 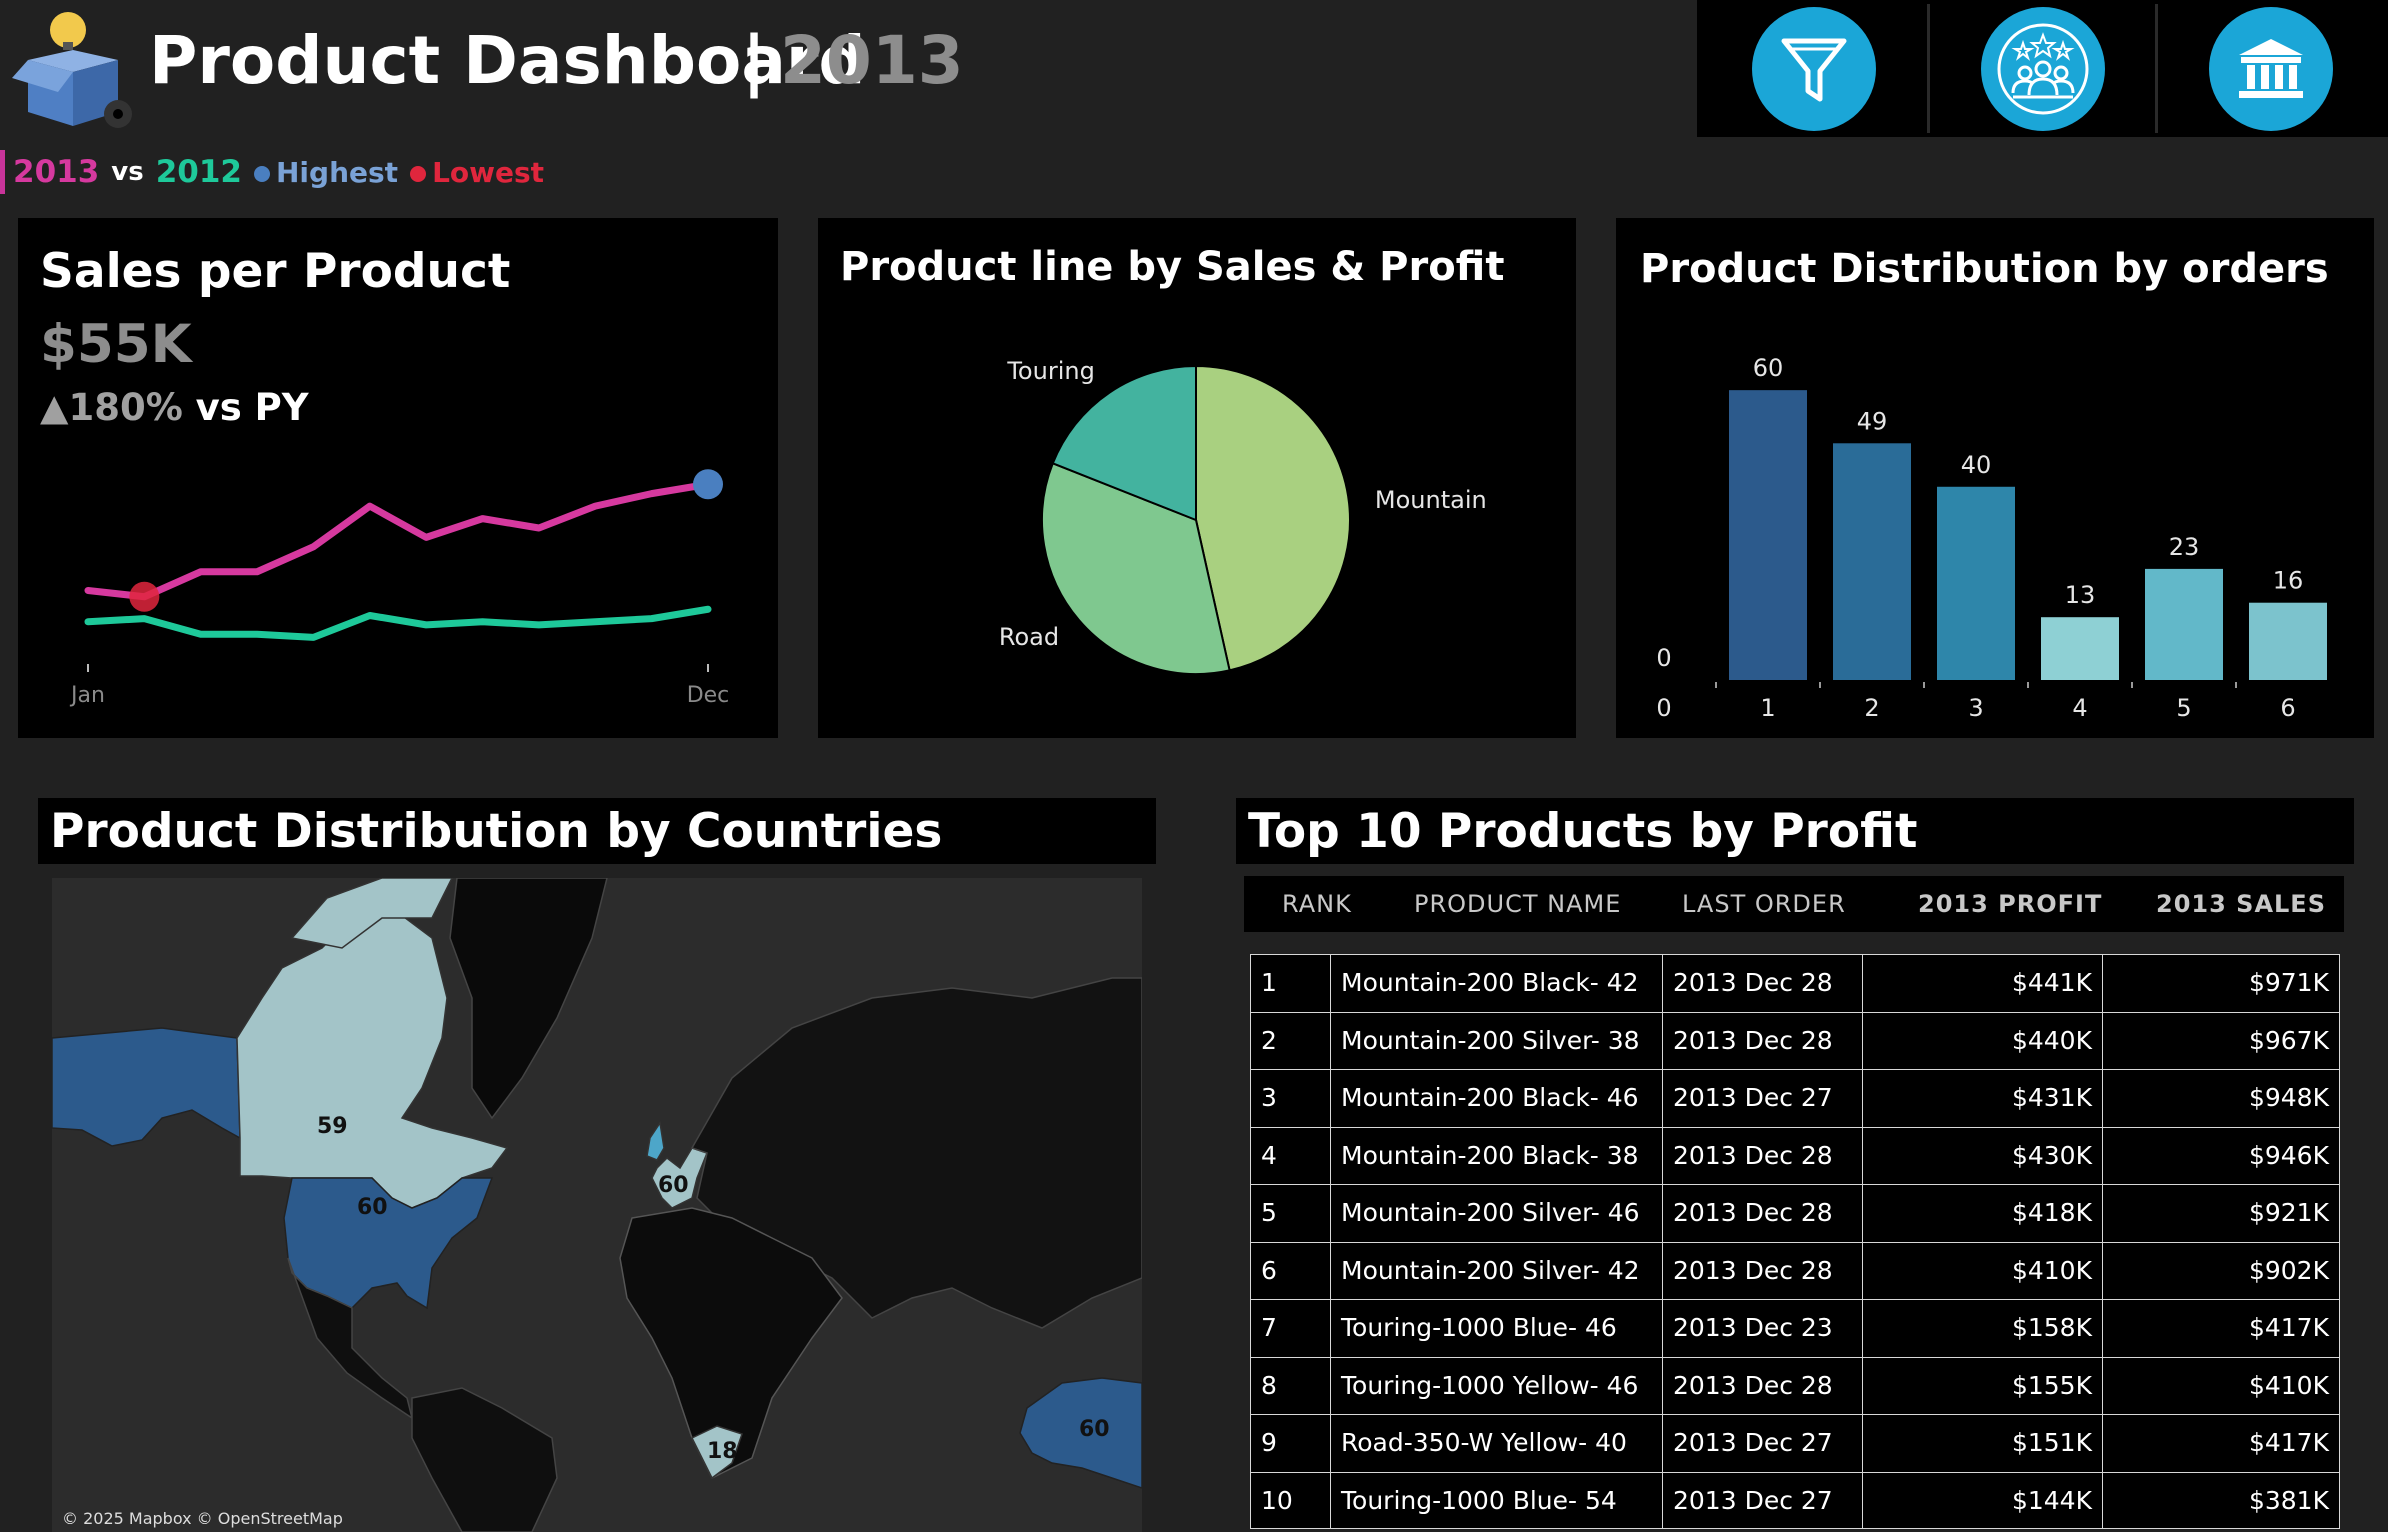 What do you see at coordinates (845, 70) in the screenshot?
I see `dashboard-header: Product Dashboard | 2013` at bounding box center [845, 70].